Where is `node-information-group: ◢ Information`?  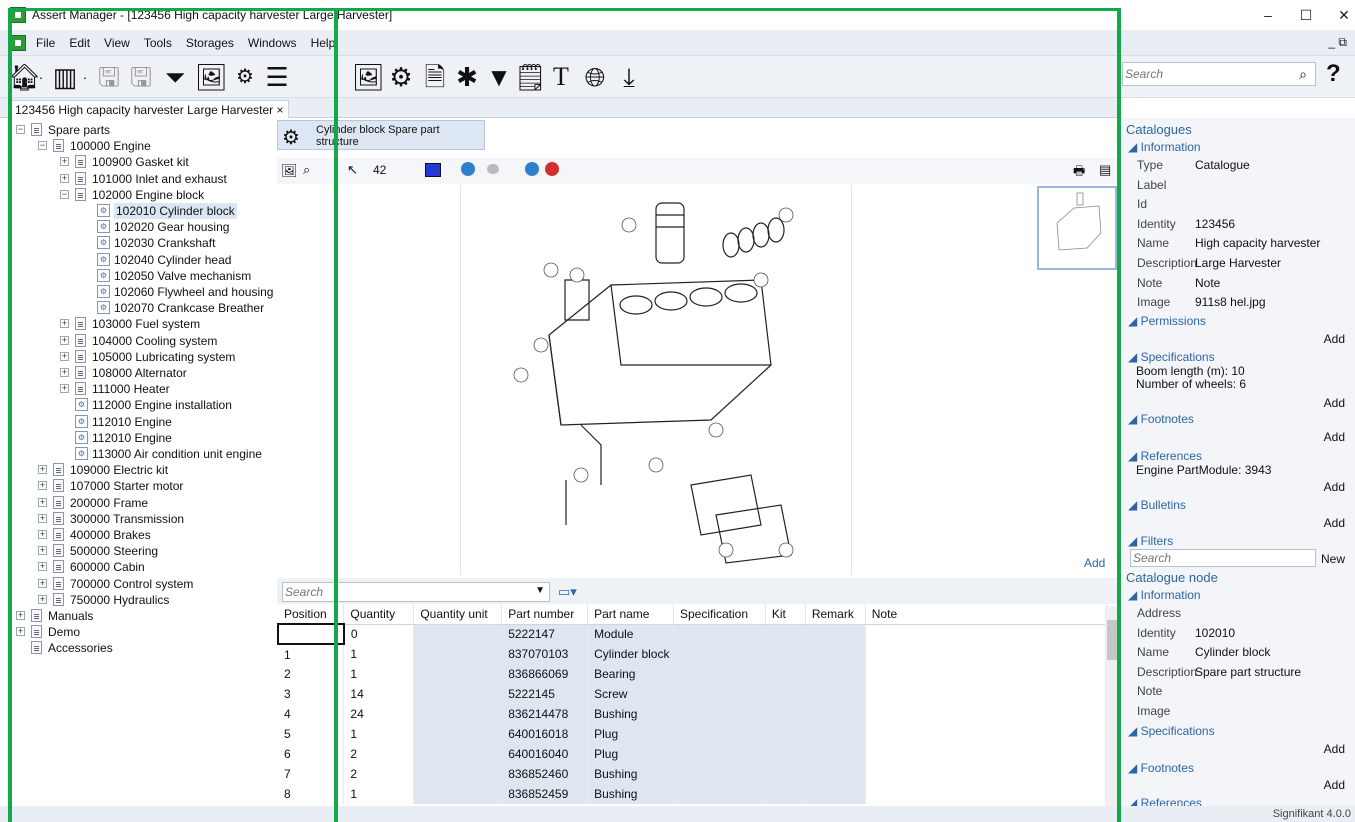
node-information-group: ◢ Information is located at coordinates (1164, 595).